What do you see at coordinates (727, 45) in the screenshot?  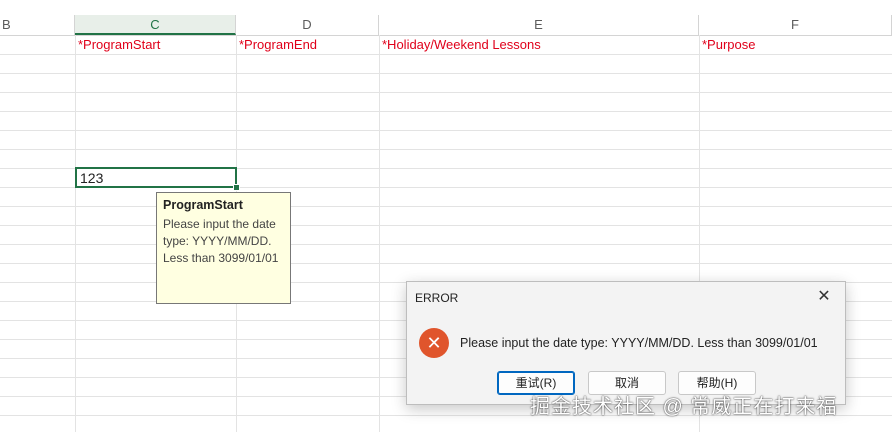 I see `cell-purpose-header: *Purpose` at bounding box center [727, 45].